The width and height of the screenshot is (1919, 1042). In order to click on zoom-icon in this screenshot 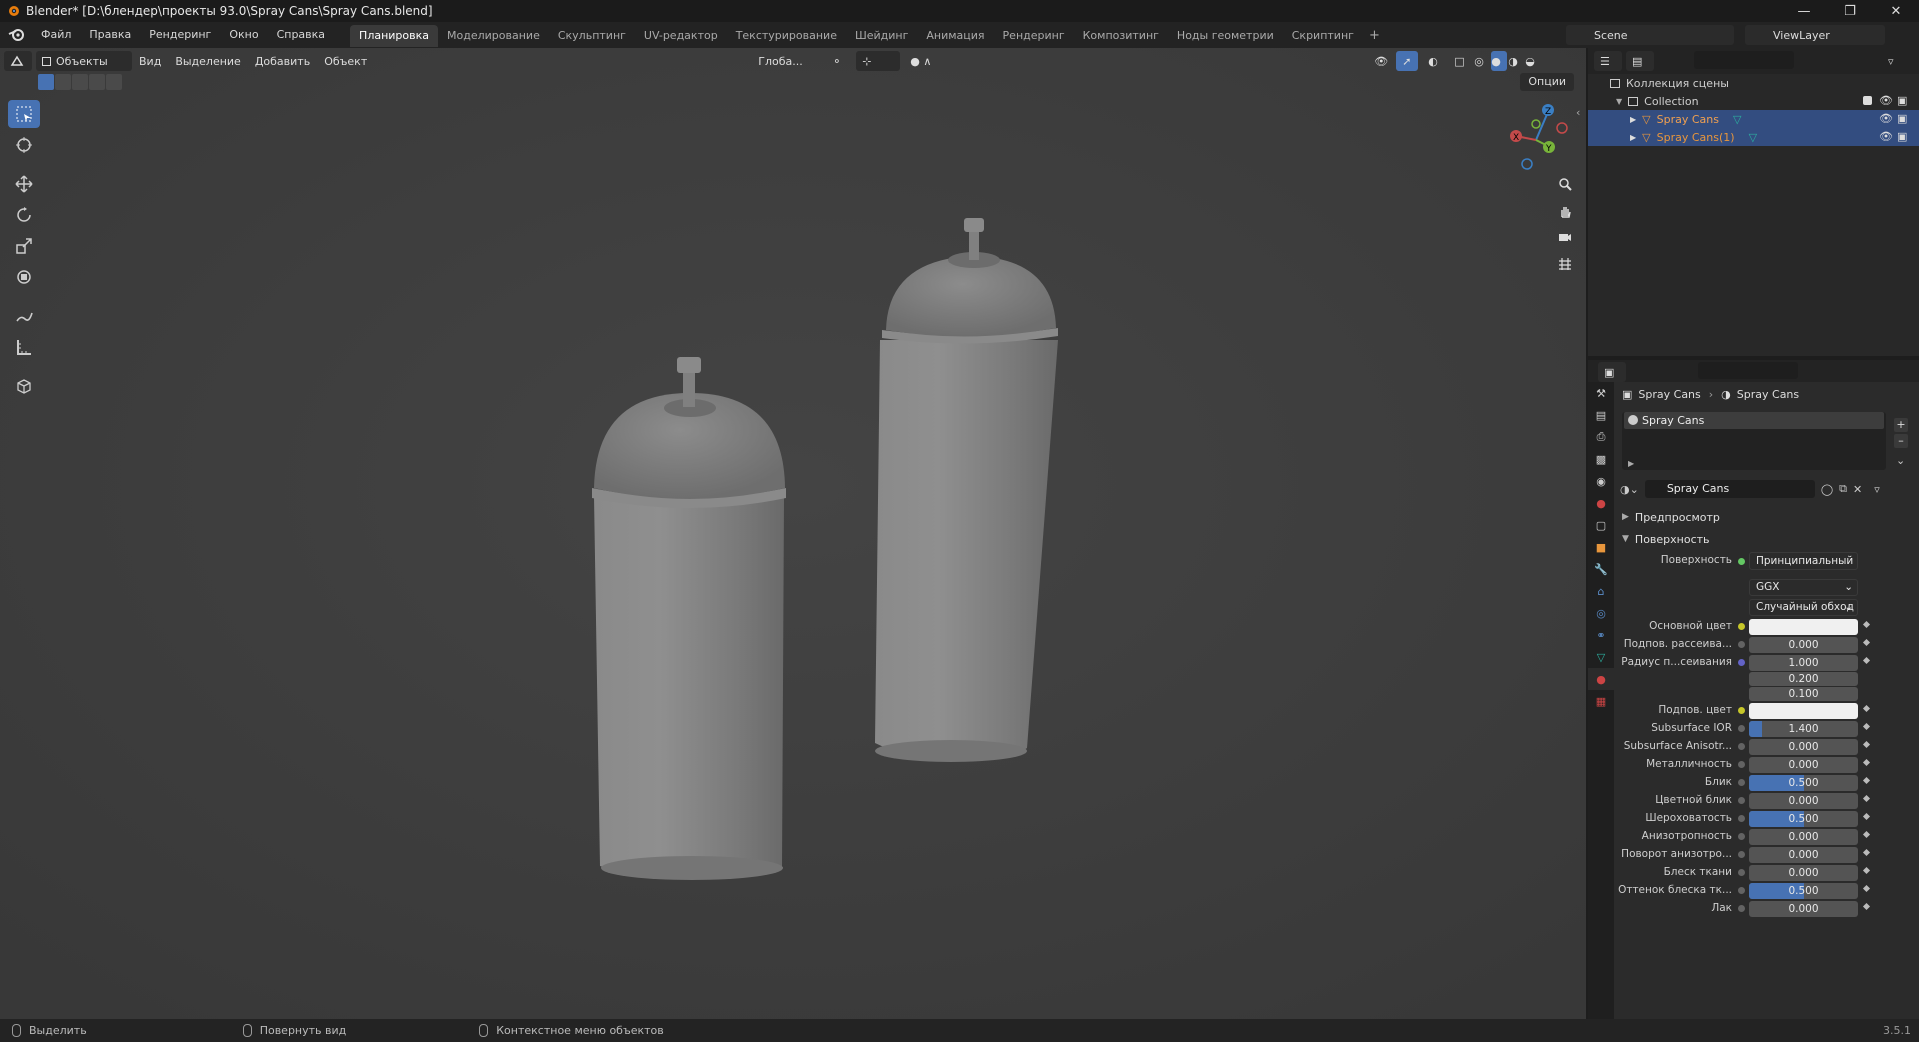, I will do `click(1565, 184)`.